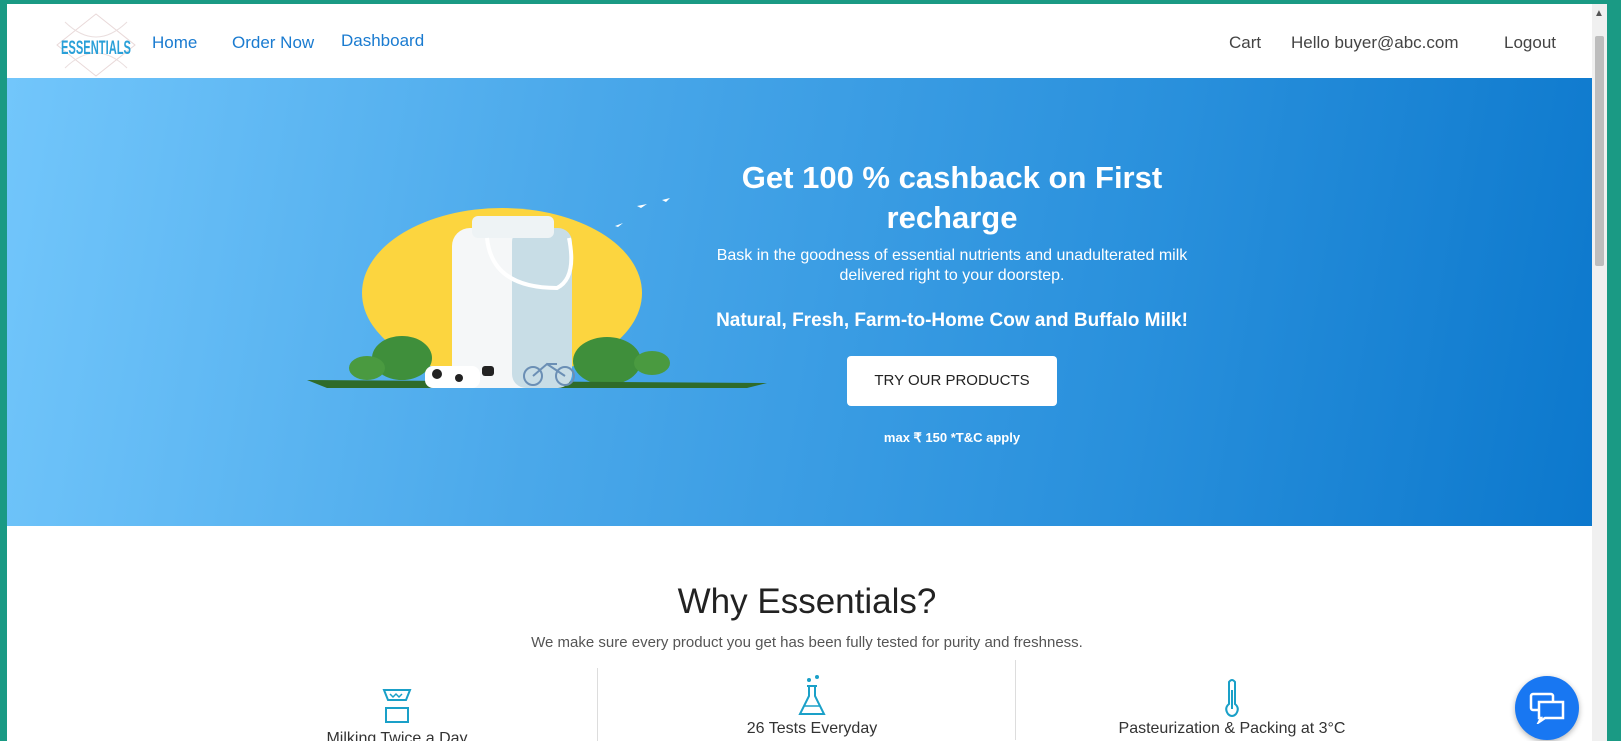  Describe the element at coordinates (273, 43) in the screenshot. I see `nav-order-now-link: Order Now` at that location.